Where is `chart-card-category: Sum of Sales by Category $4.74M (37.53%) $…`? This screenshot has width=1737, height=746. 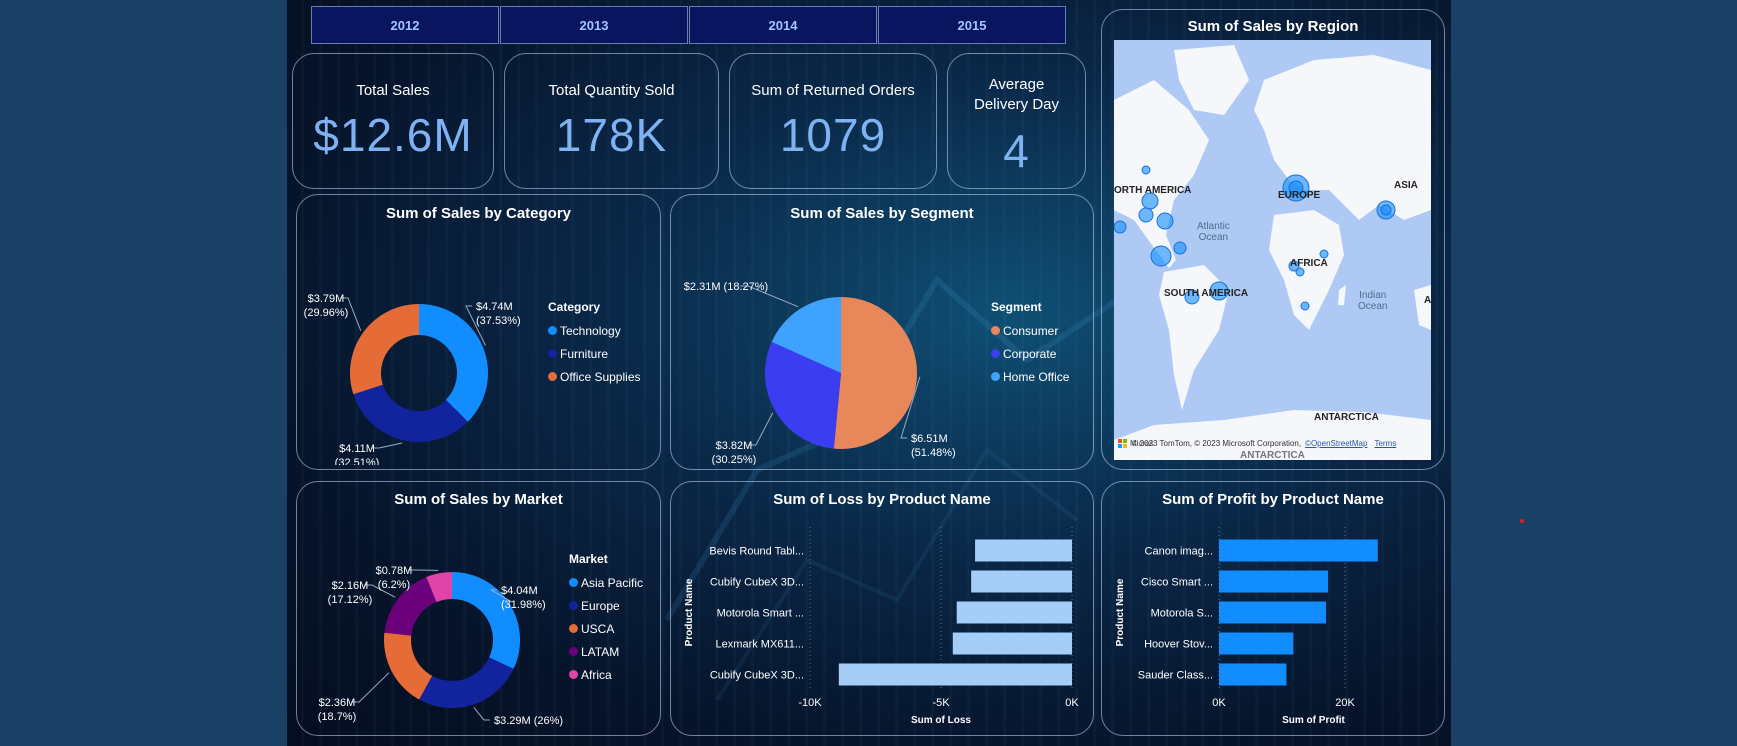
chart-card-category: Sum of Sales by Category $4.74M (37.53%) $… is located at coordinates (478, 332).